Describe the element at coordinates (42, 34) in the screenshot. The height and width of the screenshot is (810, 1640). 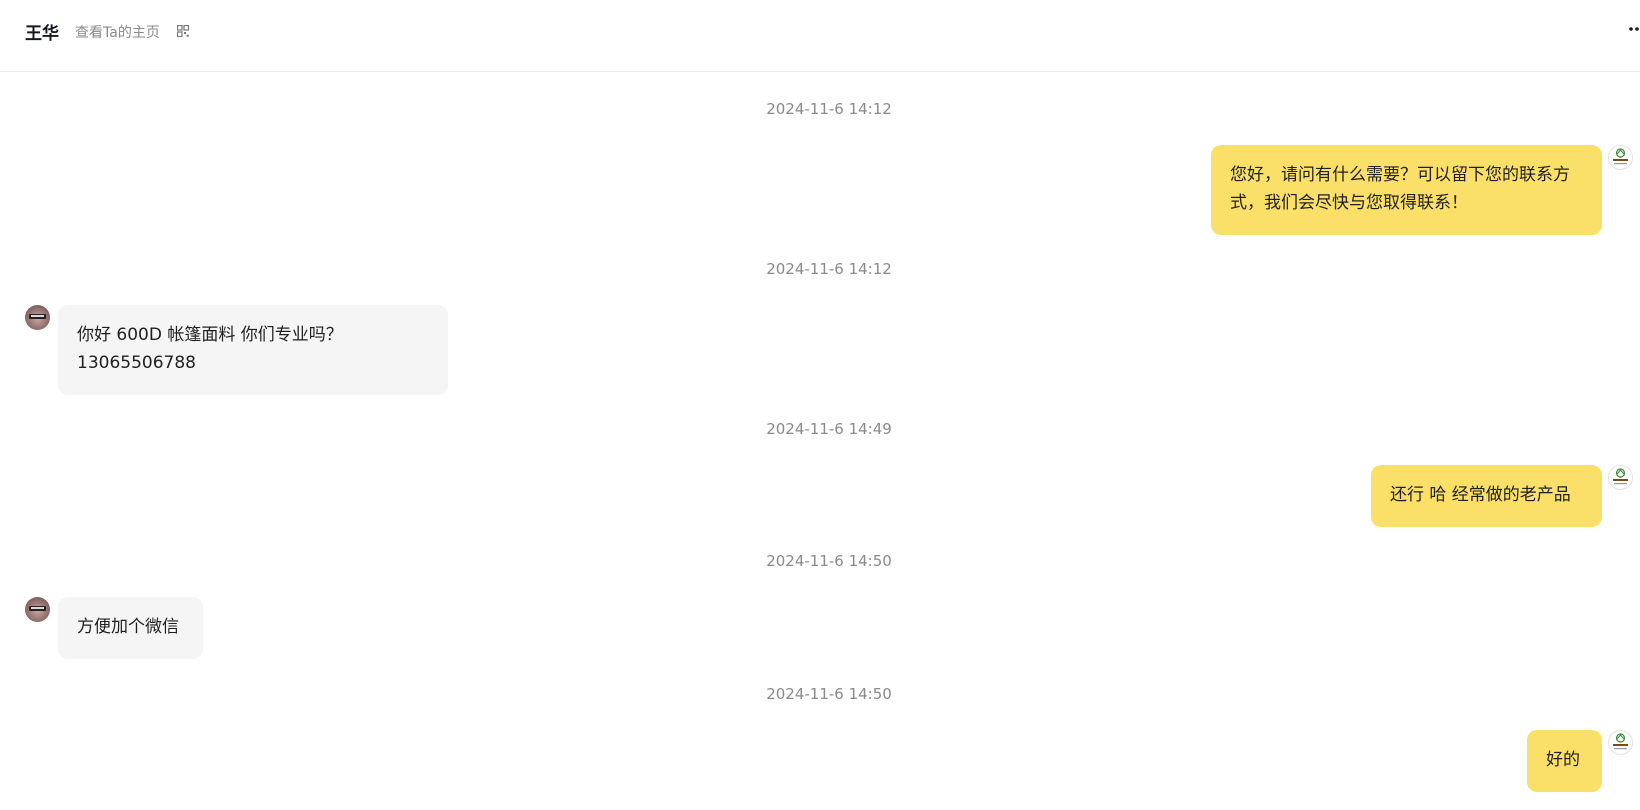
I see `contact-name: 王华` at that location.